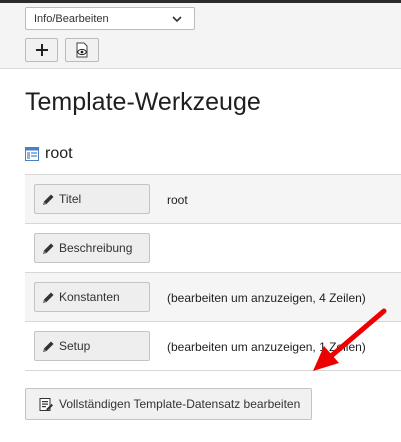 This screenshot has width=401, height=442. Describe the element at coordinates (350, 339) in the screenshot. I see `annotation-arrow-icon` at that location.